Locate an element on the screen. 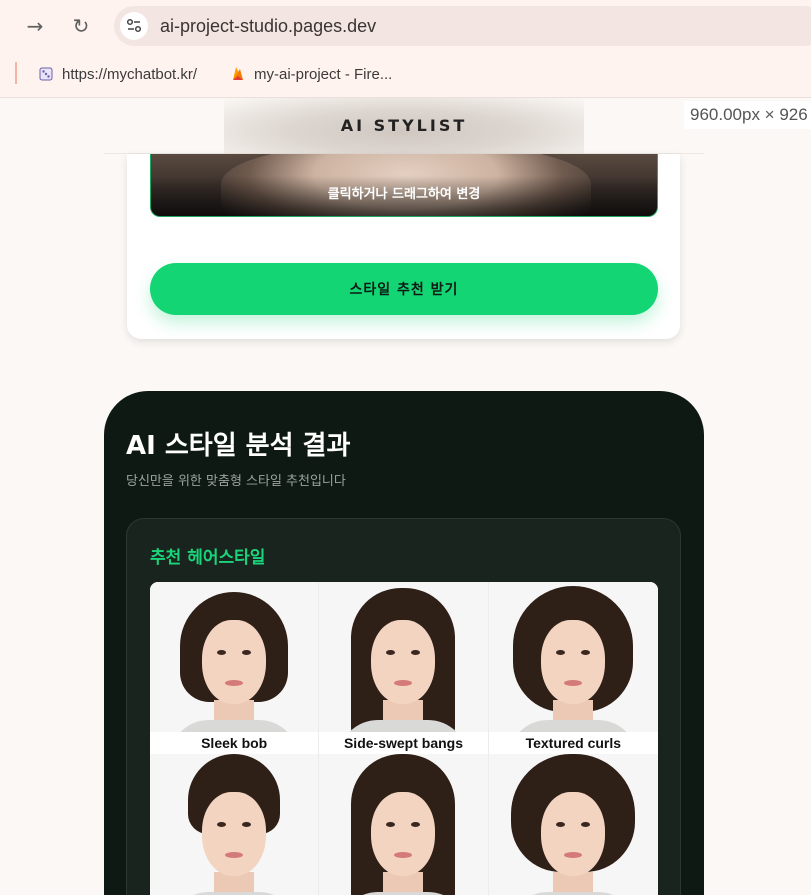 The height and width of the screenshot is (895, 811). firebase-icon is located at coordinates (238, 74).